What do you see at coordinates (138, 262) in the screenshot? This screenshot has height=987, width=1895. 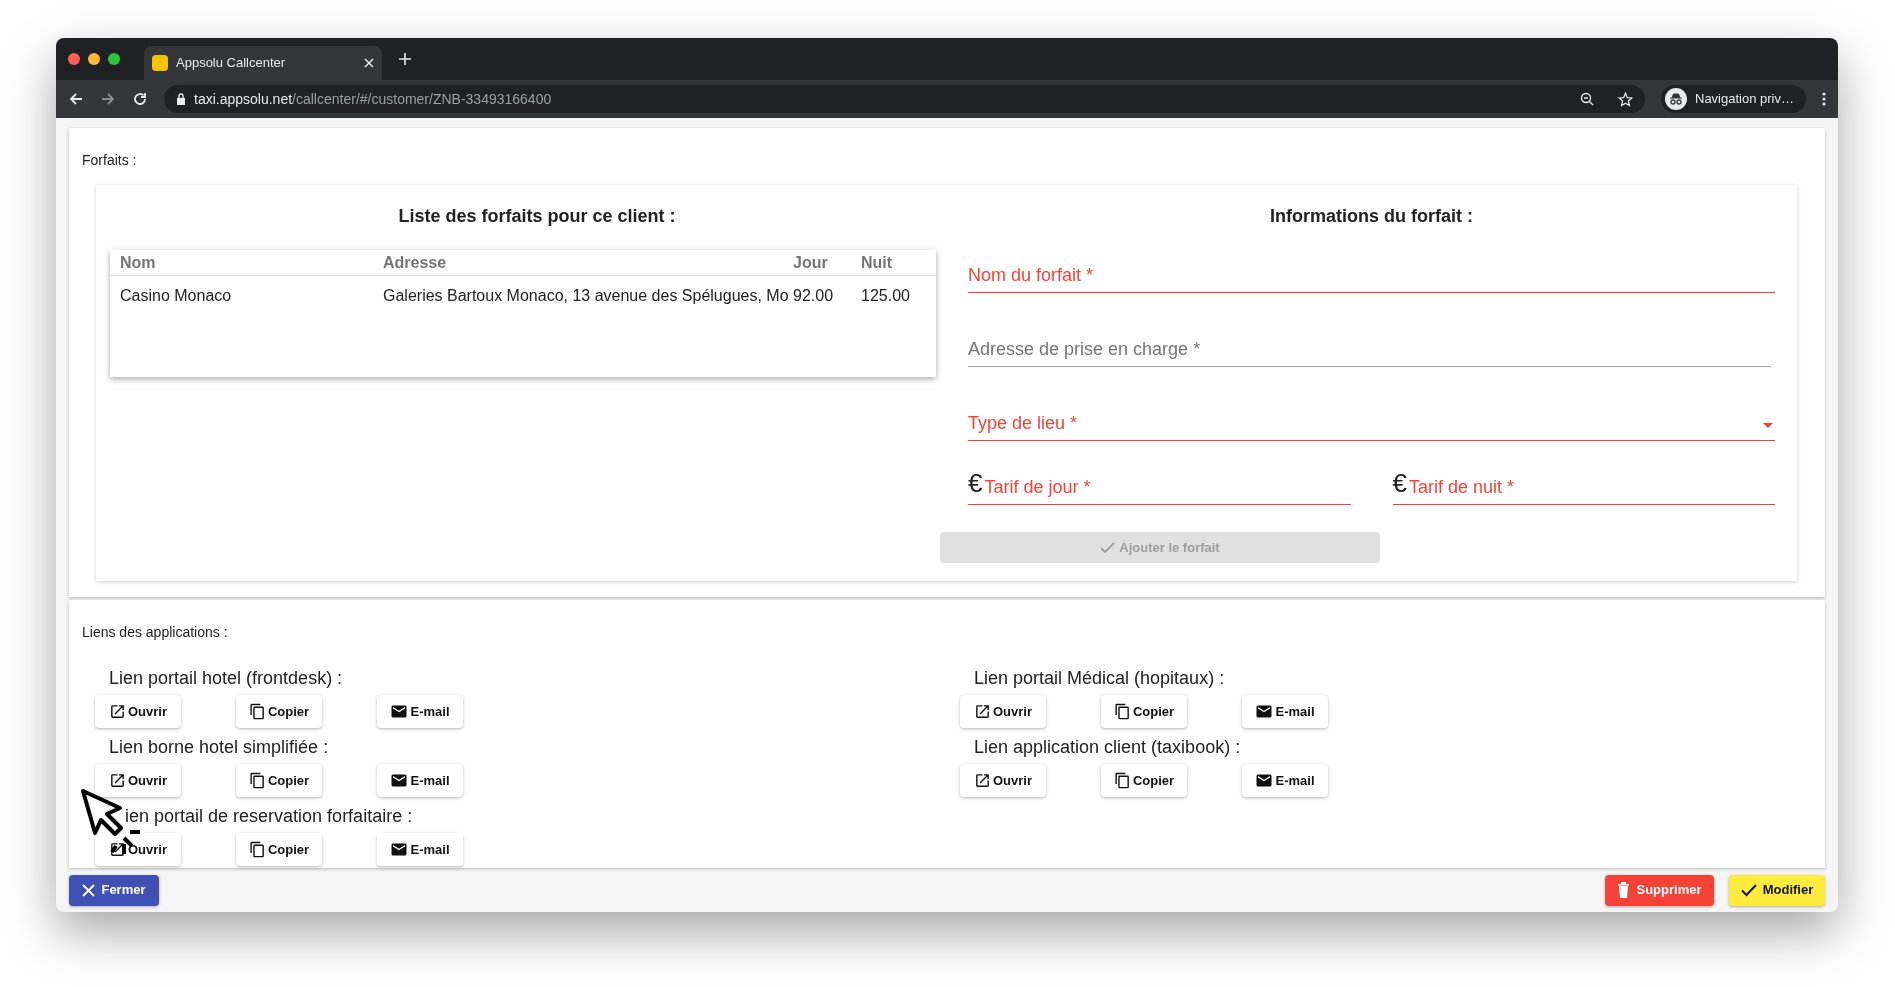 I see `column-header: Nom` at bounding box center [138, 262].